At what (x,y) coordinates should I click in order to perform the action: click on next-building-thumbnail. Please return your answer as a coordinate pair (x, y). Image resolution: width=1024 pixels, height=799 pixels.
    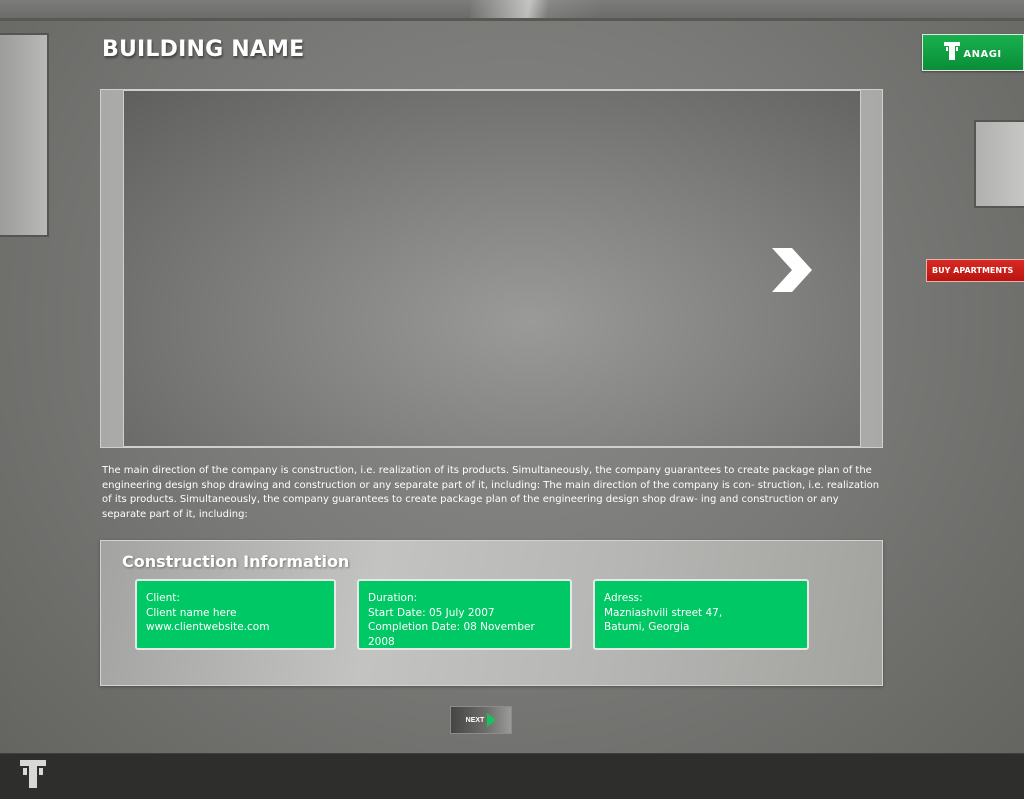
    Looking at the image, I should click on (999, 164).